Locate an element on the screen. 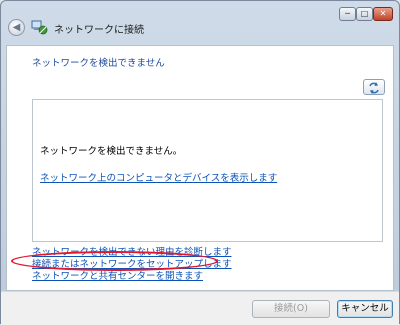 The height and width of the screenshot is (325, 400). refresh-icon is located at coordinates (374, 88).